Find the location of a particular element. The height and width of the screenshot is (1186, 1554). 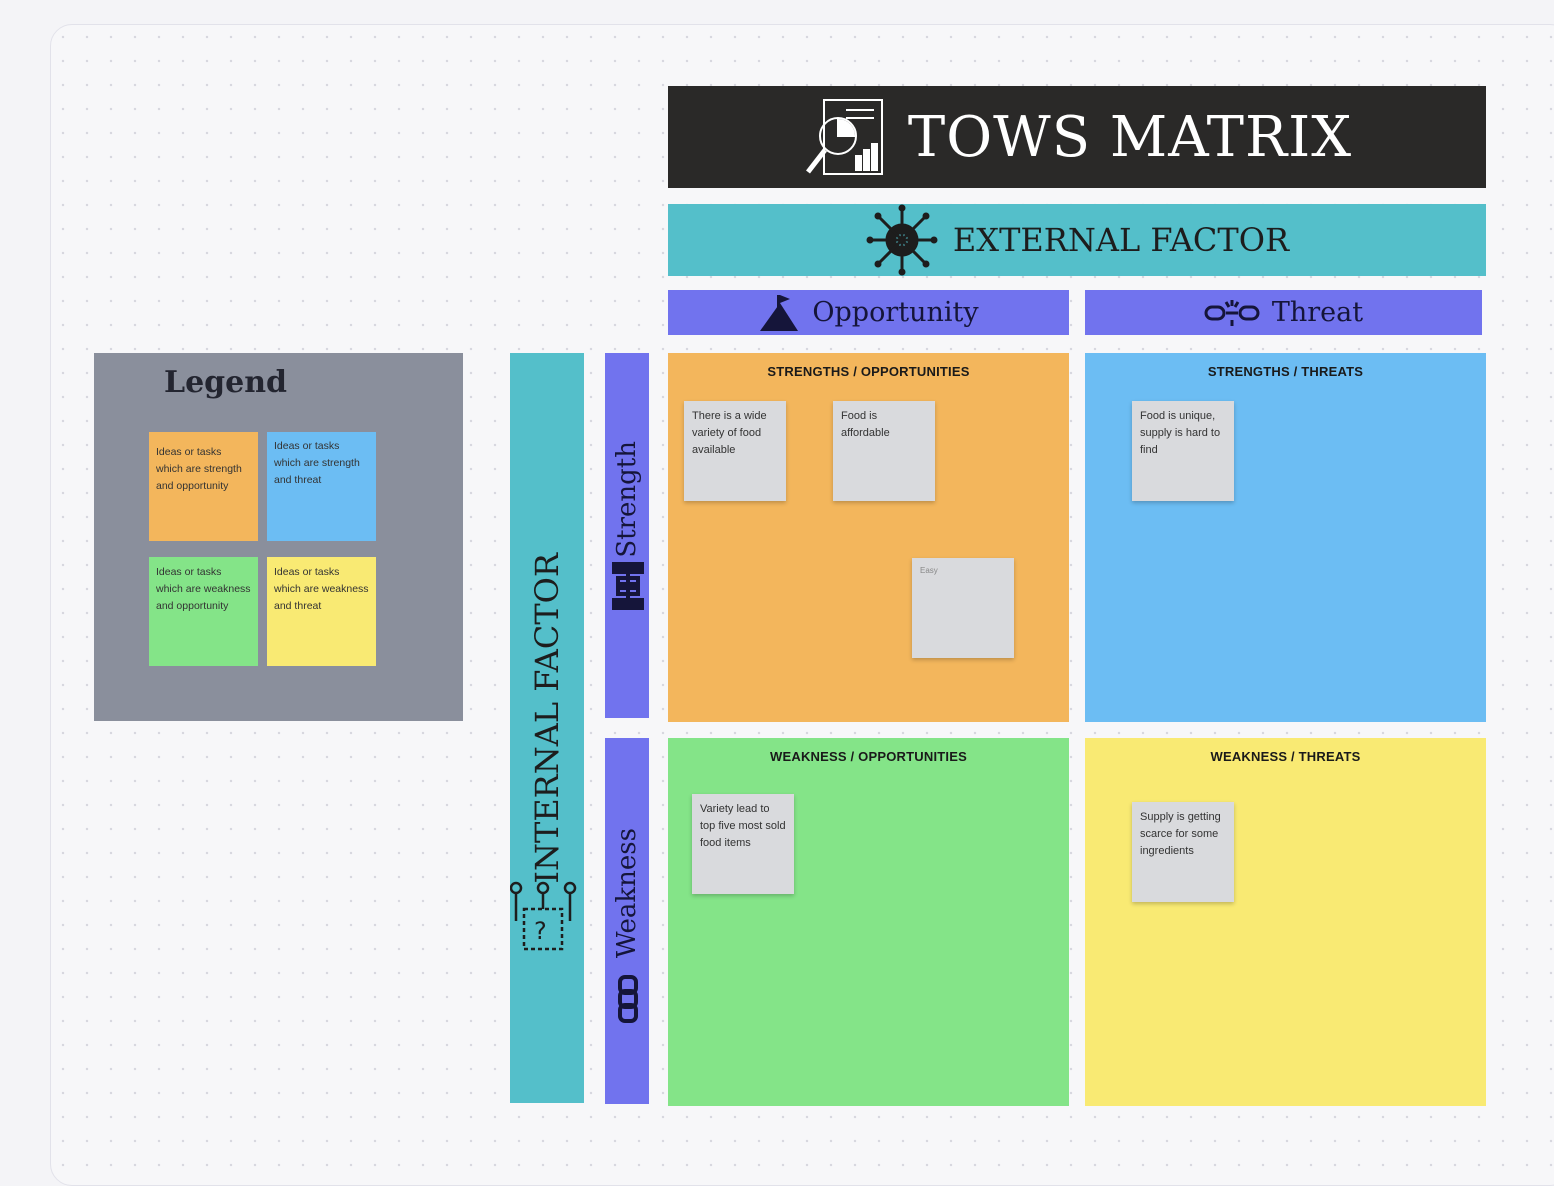

threat-header: Threat is located at coordinates (1283, 312).